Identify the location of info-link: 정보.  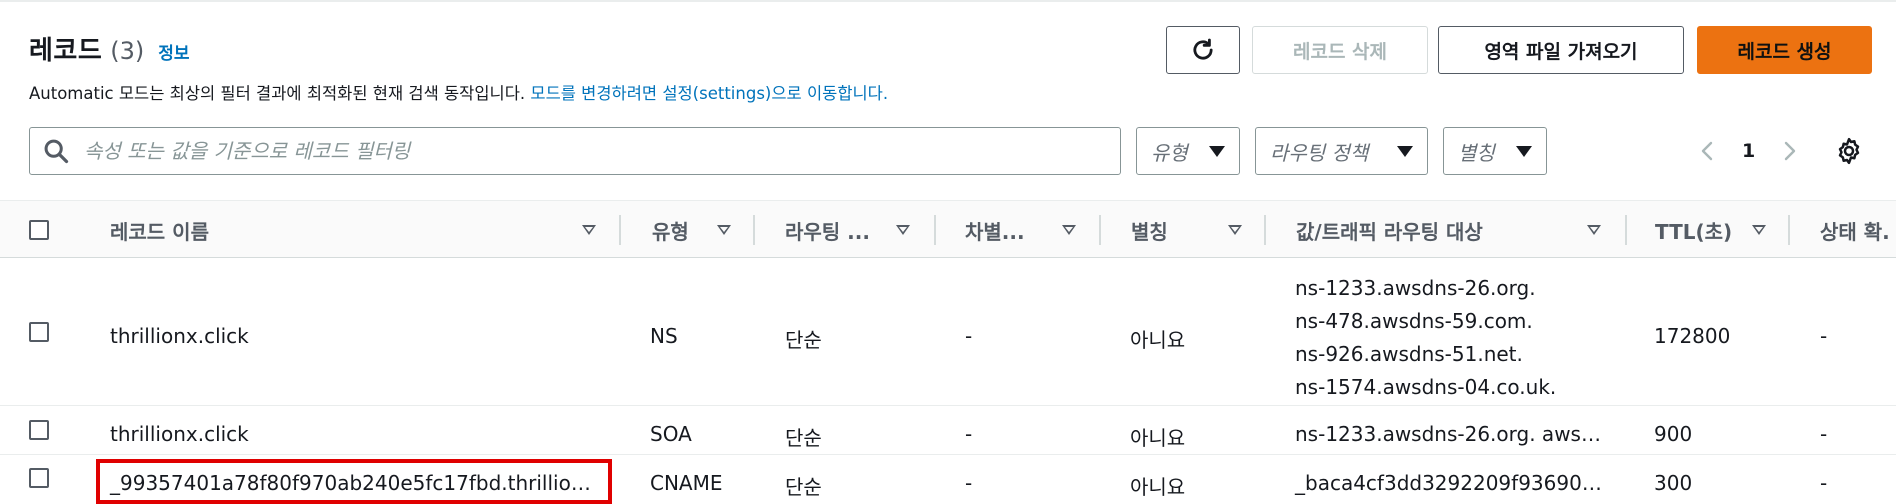
(173, 51).